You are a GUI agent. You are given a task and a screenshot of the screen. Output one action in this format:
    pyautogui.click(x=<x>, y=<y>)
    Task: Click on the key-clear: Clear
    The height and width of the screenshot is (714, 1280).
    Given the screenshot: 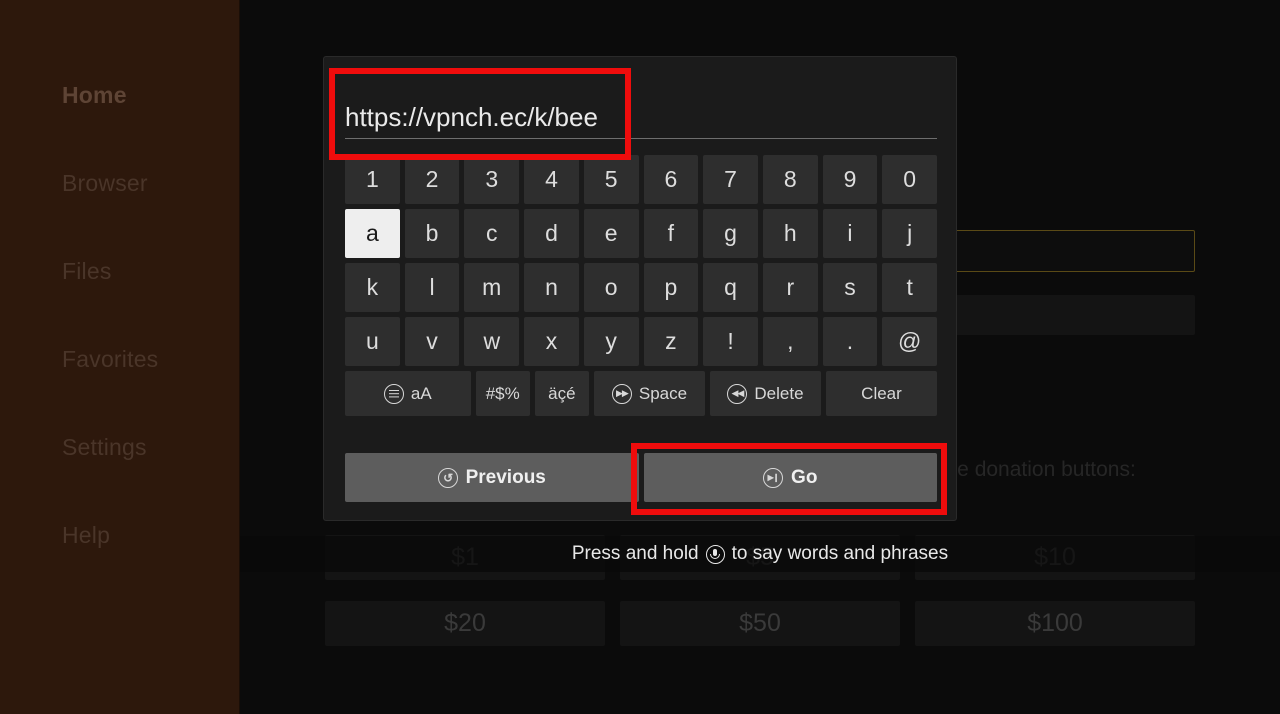 What is the action you would take?
    pyautogui.click(x=881, y=393)
    